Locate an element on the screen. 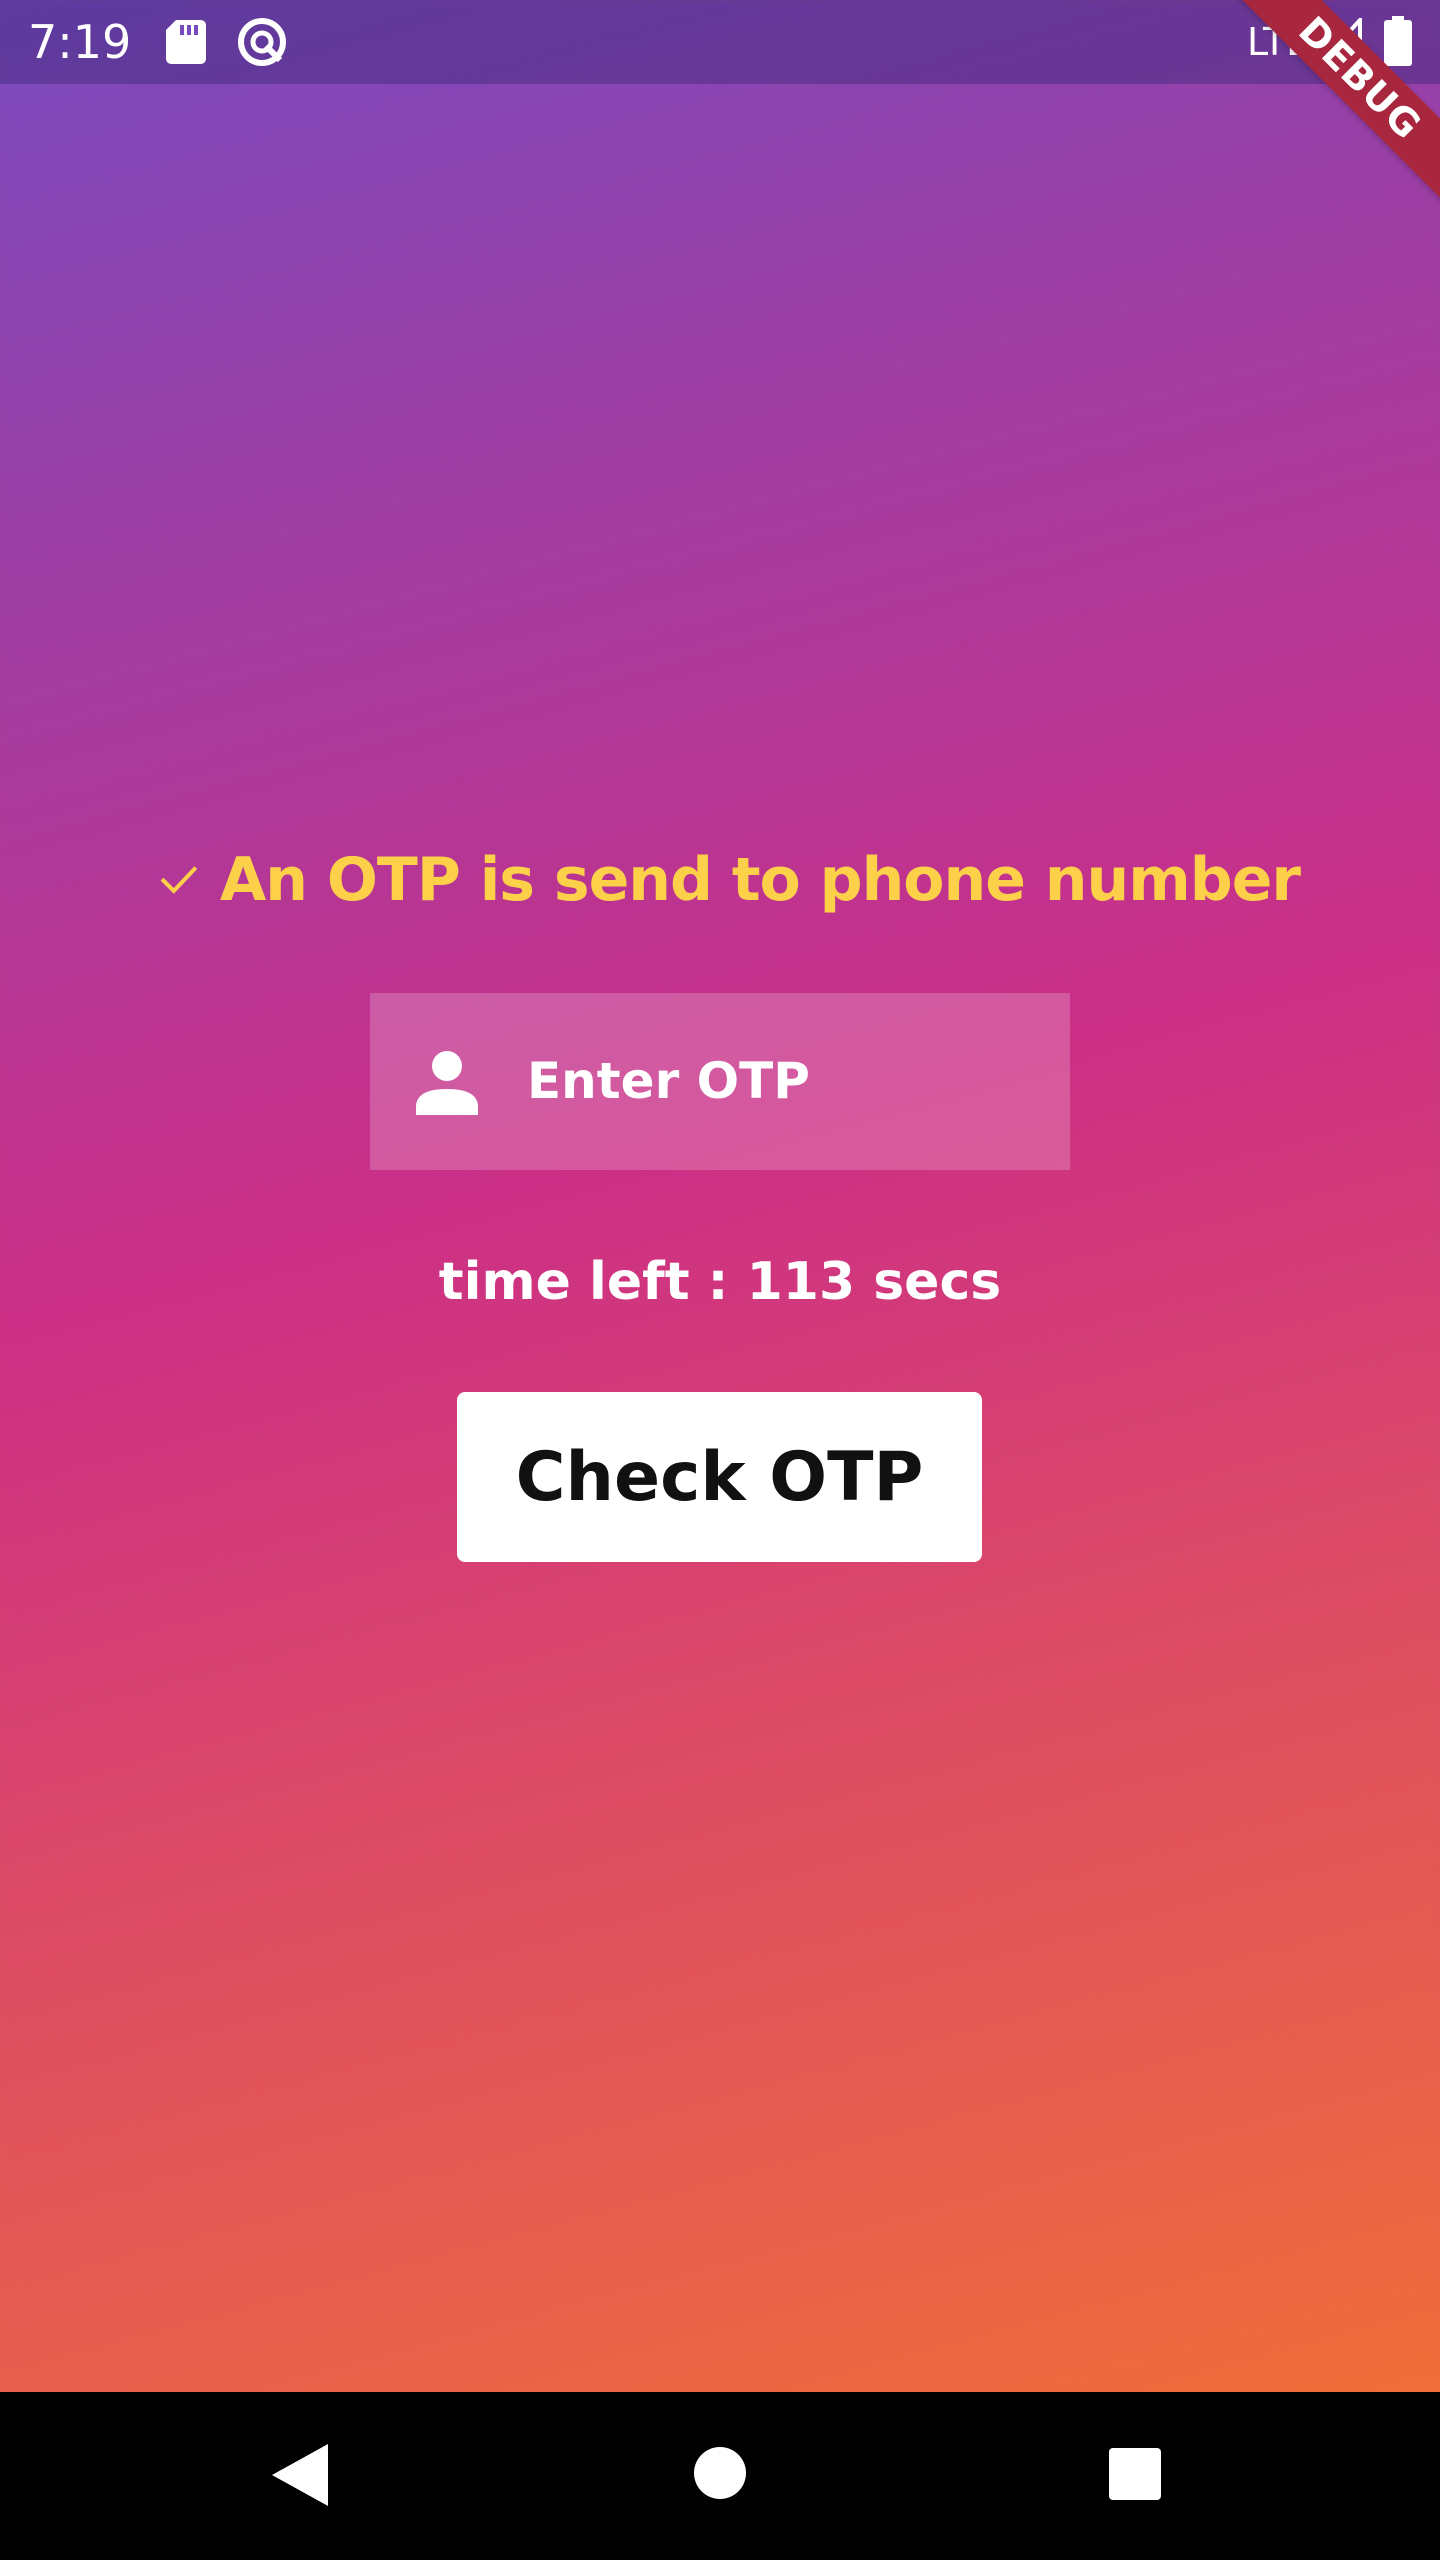  status-bar: 7:19 LTE is located at coordinates (720, 42).